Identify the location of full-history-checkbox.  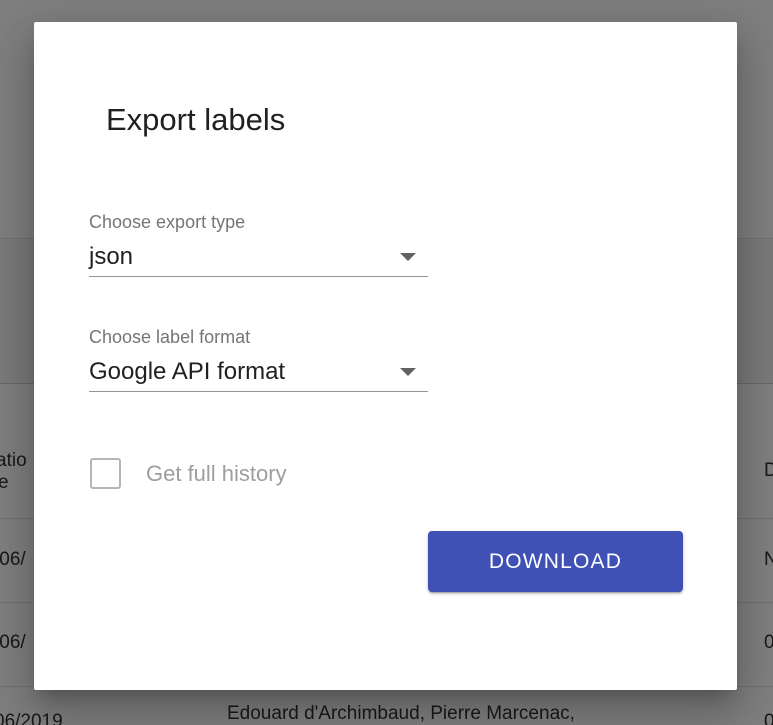
(105, 473).